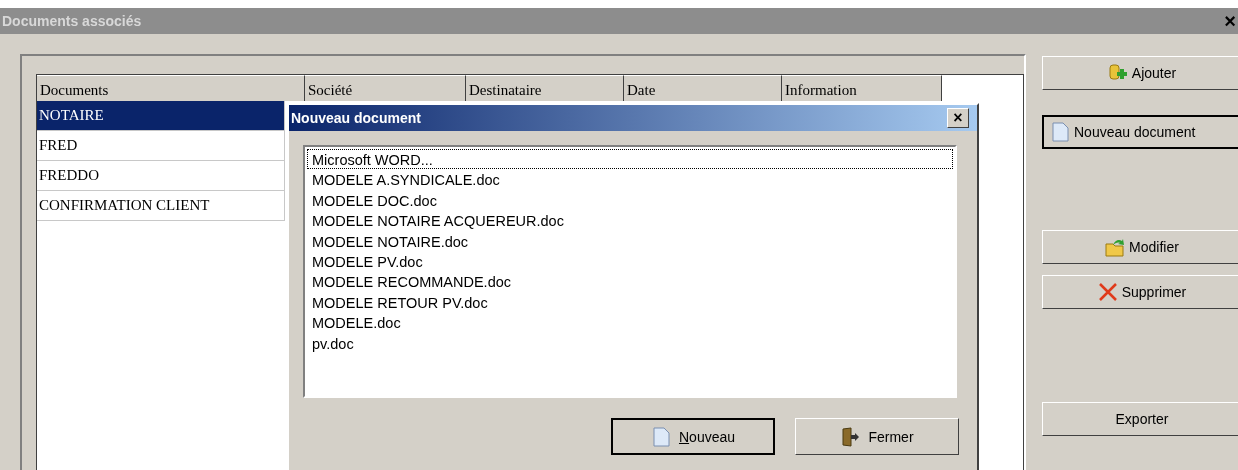 The image size is (1238, 470). I want to click on list-item: MODELE.doc, so click(630, 322).